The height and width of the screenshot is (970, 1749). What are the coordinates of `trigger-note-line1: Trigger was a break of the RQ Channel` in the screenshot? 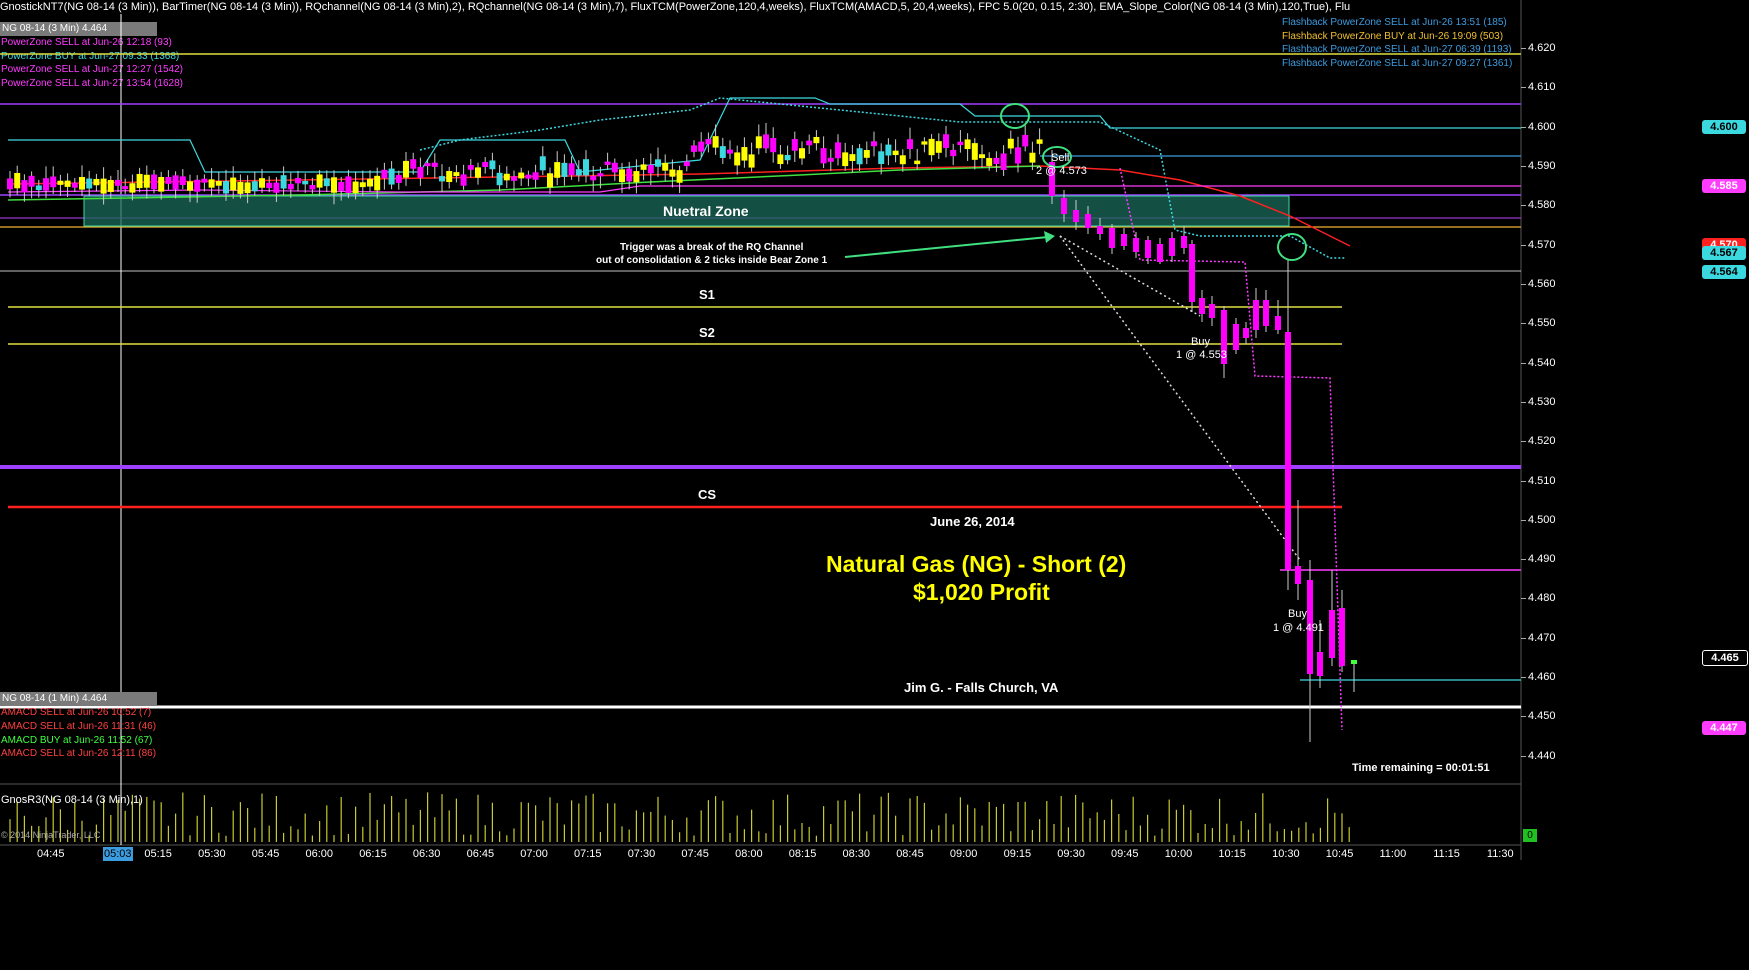 It's located at (712, 247).